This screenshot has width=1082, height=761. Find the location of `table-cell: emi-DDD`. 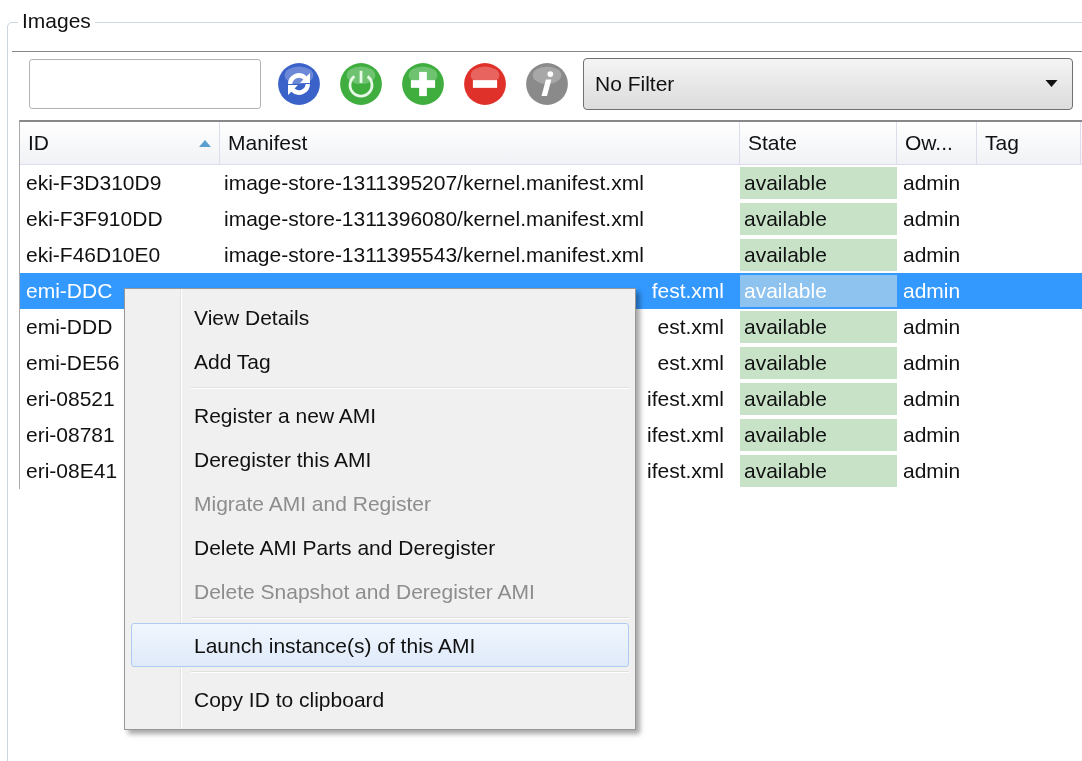

table-cell: emi-DDD is located at coordinates (69, 326).